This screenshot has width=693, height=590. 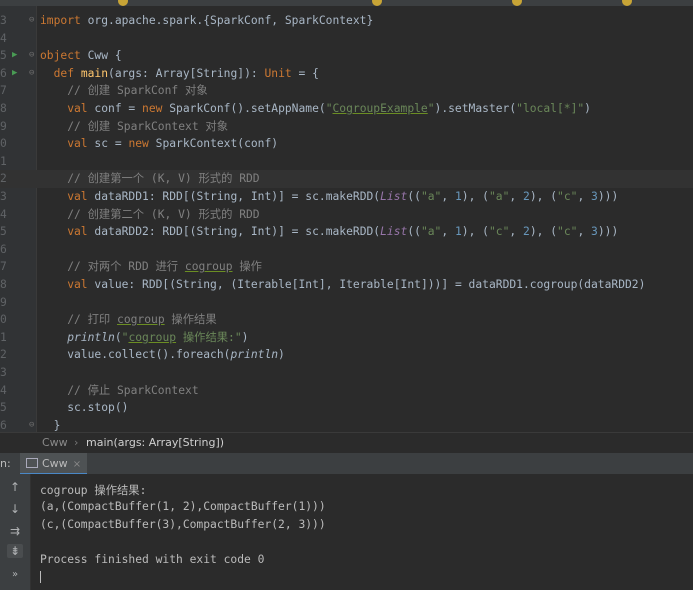 I want to click on code-line: 1, so click(x=346, y=162).